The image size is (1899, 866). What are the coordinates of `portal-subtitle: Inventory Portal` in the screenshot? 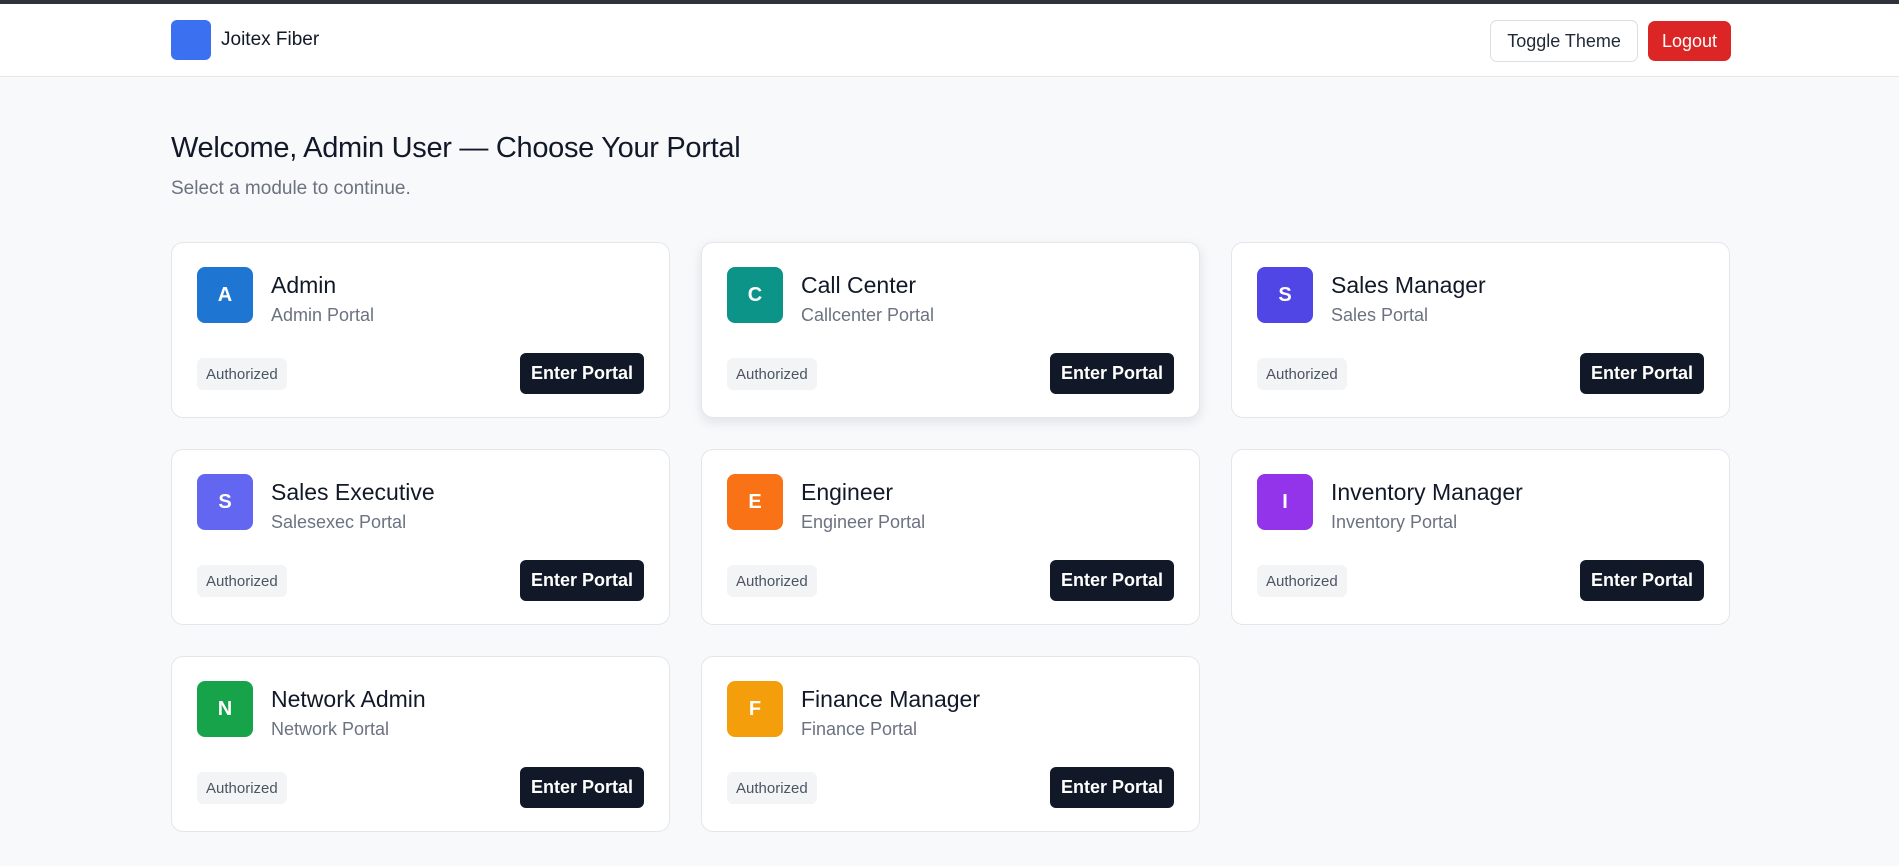 It's located at (1394, 522).